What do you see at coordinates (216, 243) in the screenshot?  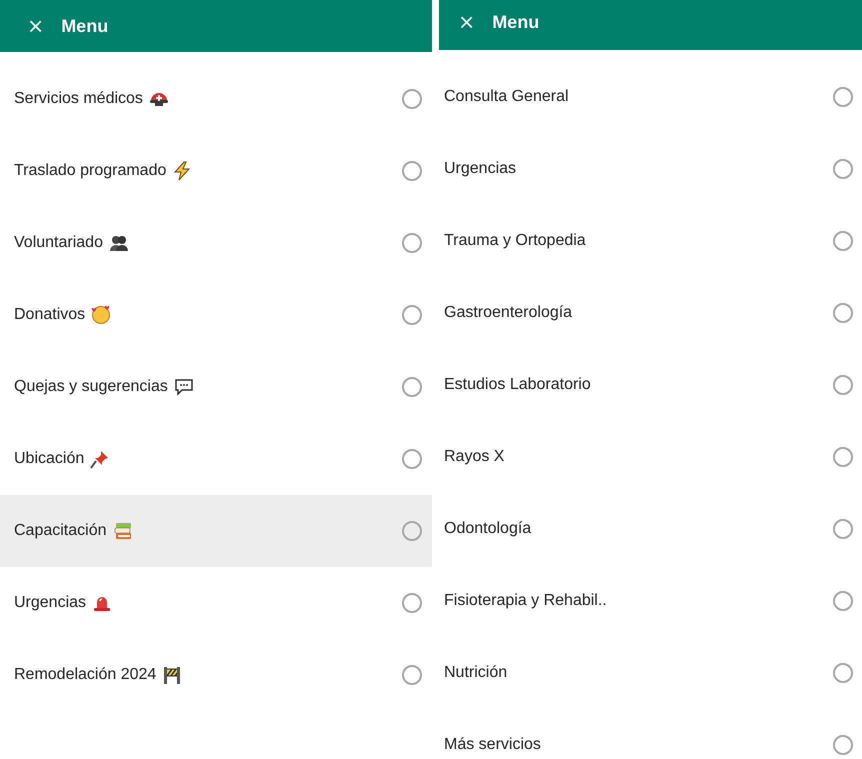 I see `menu-item: Voluntariado` at bounding box center [216, 243].